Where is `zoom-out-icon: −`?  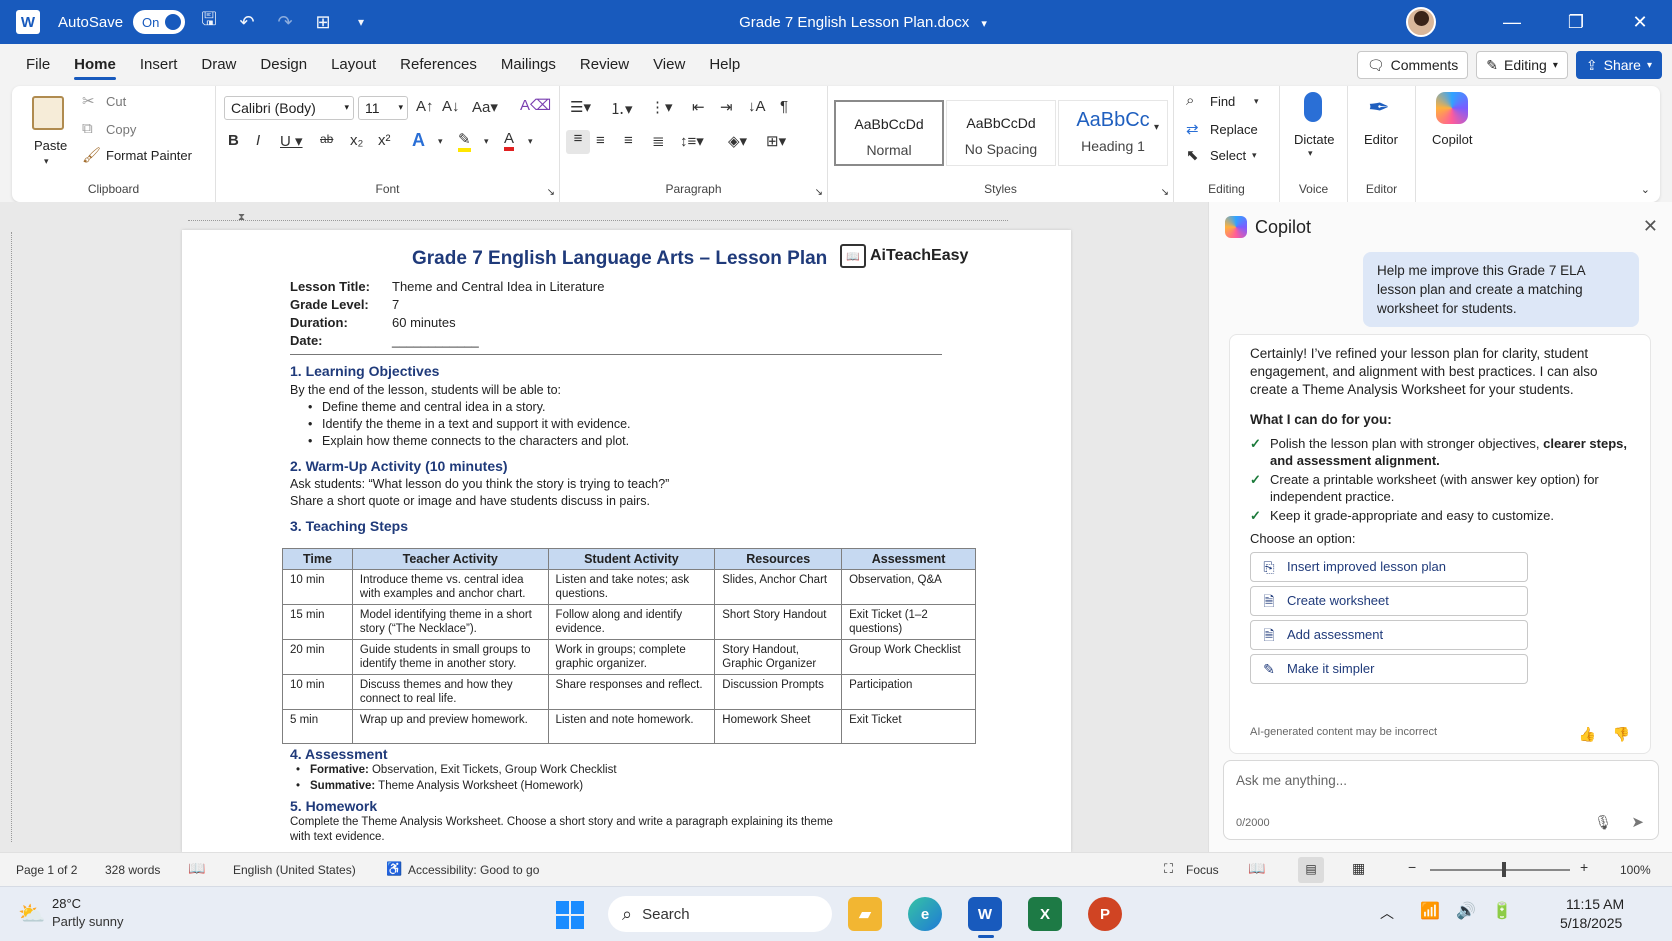 zoom-out-icon: − is located at coordinates (1412, 867).